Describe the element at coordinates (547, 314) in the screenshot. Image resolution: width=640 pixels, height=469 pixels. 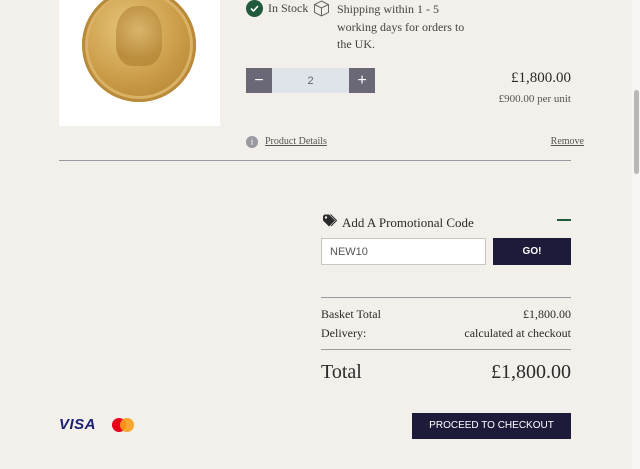
I see `basket-total-value: £1,800.00` at that location.